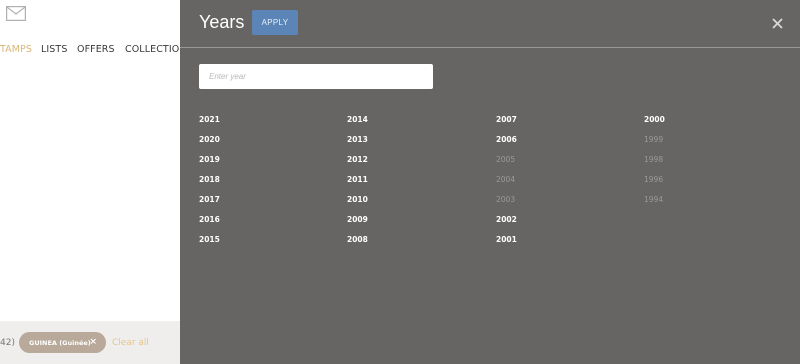 The height and width of the screenshot is (364, 800). What do you see at coordinates (209, 159) in the screenshot?
I see `year-option-2019: 2019` at bounding box center [209, 159].